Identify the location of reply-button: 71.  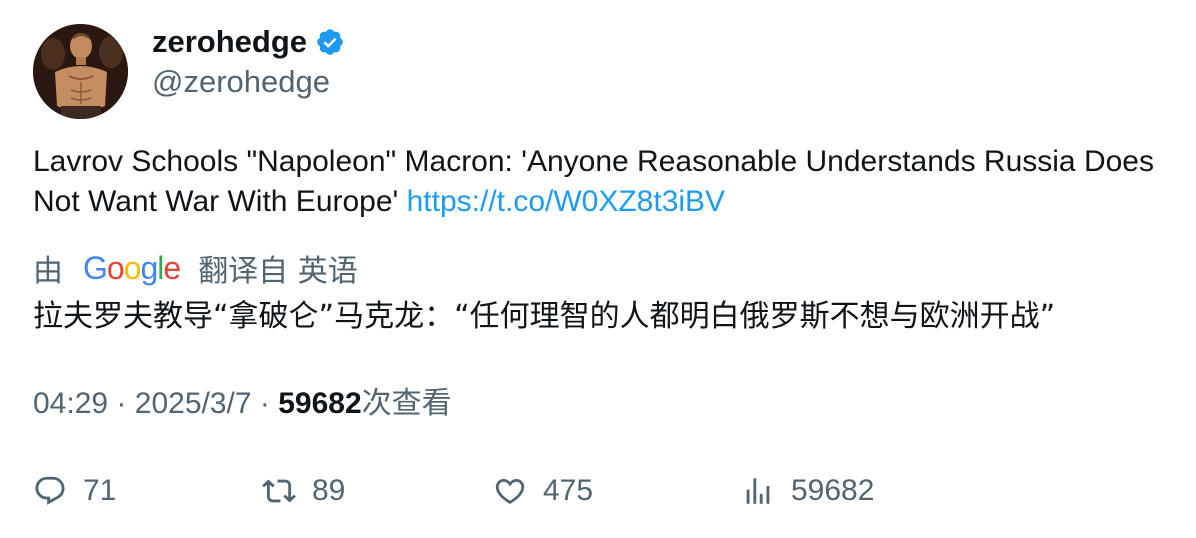
(74, 491).